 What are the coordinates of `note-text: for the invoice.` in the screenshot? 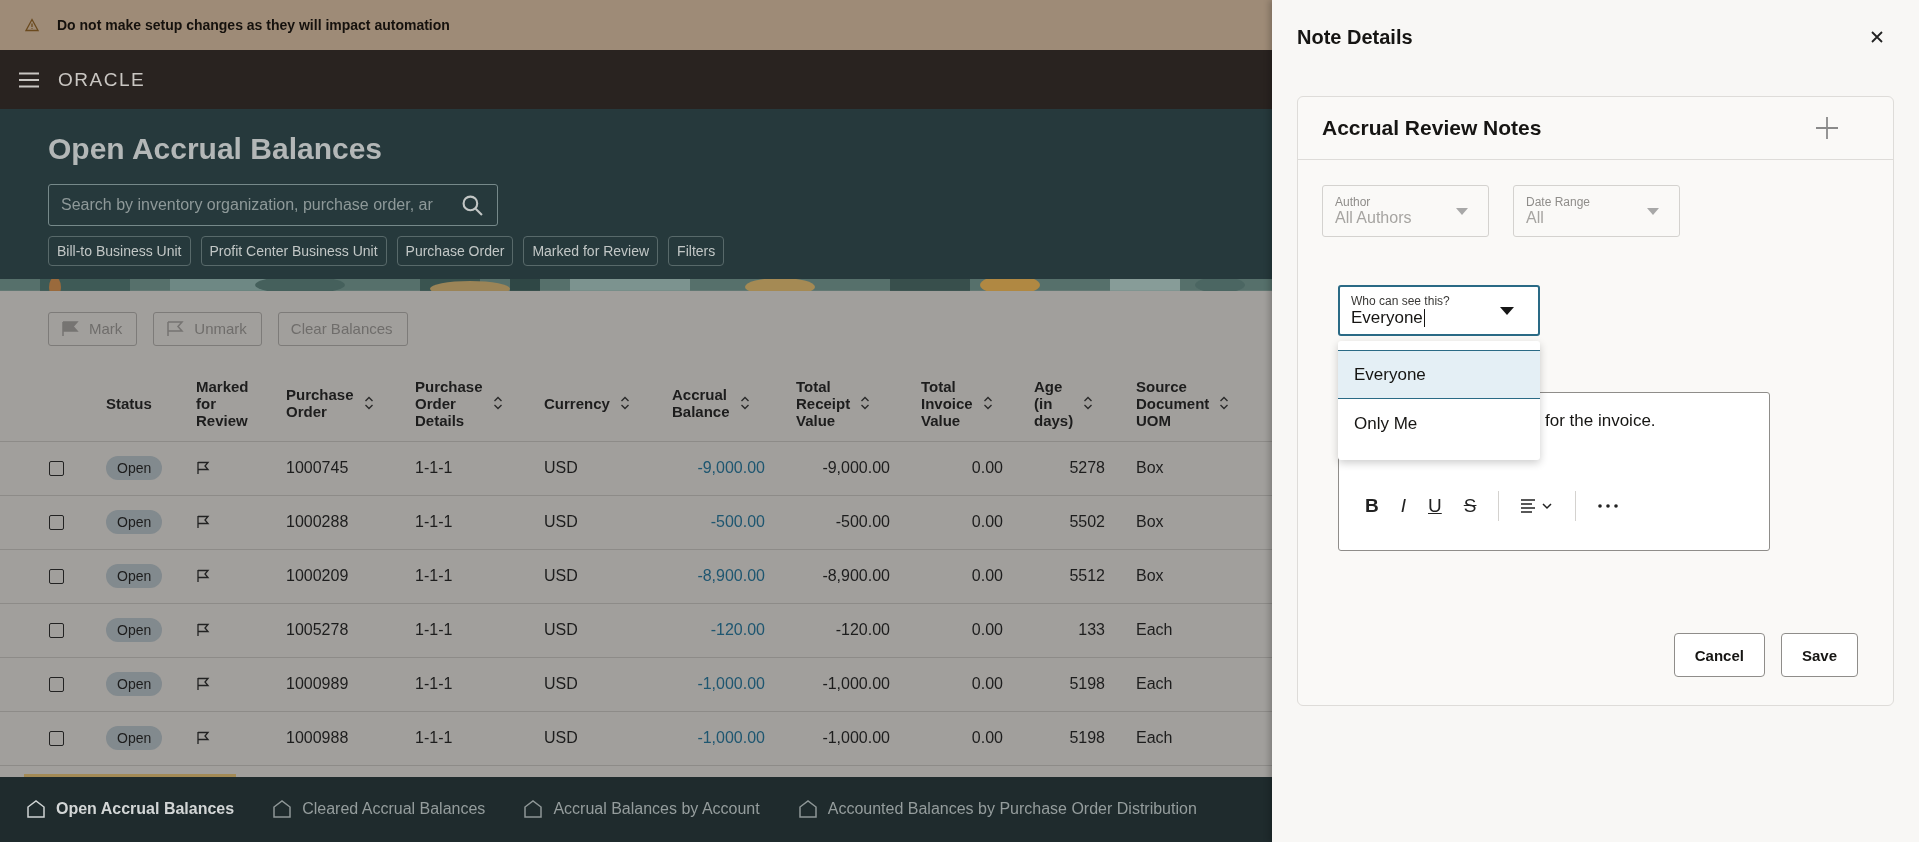 It's located at (1600, 421).